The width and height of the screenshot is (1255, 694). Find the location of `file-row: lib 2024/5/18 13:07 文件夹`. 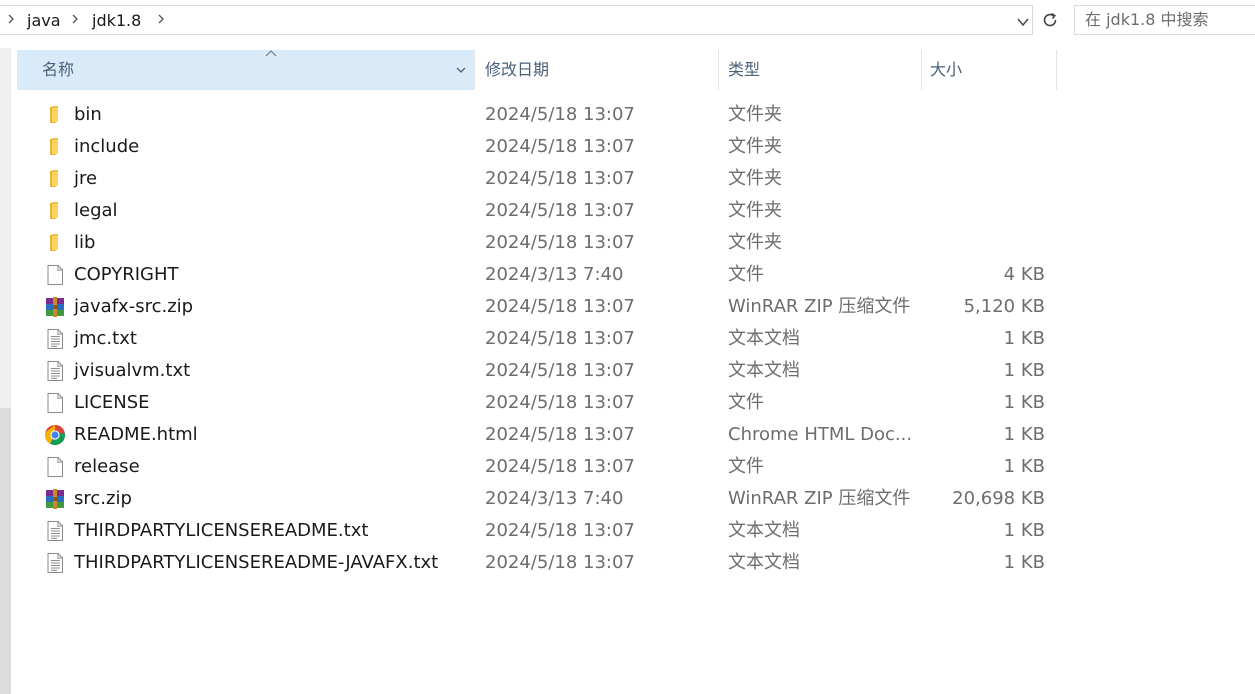

file-row: lib 2024/5/18 13:07 文件夹 is located at coordinates (627, 243).